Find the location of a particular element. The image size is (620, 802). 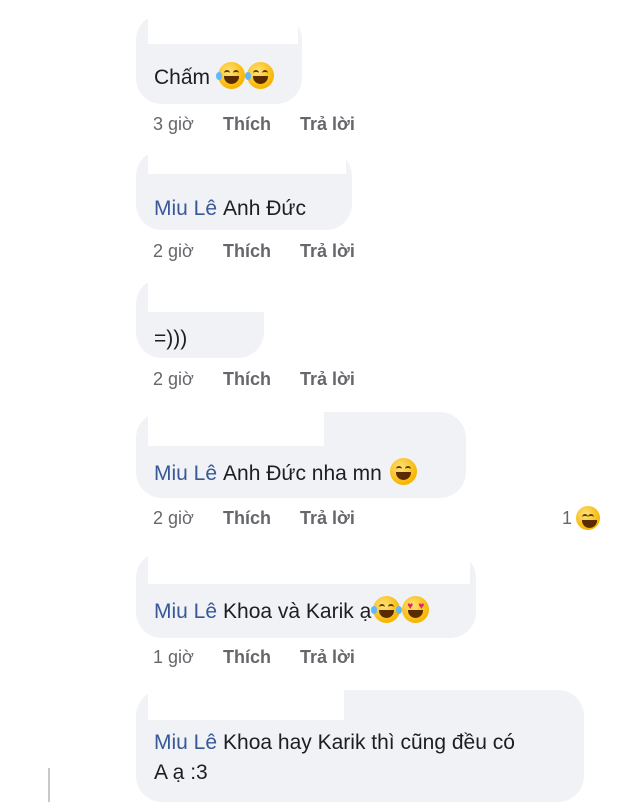

comment-text: Khoa và Karik ạ is located at coordinates (297, 611).